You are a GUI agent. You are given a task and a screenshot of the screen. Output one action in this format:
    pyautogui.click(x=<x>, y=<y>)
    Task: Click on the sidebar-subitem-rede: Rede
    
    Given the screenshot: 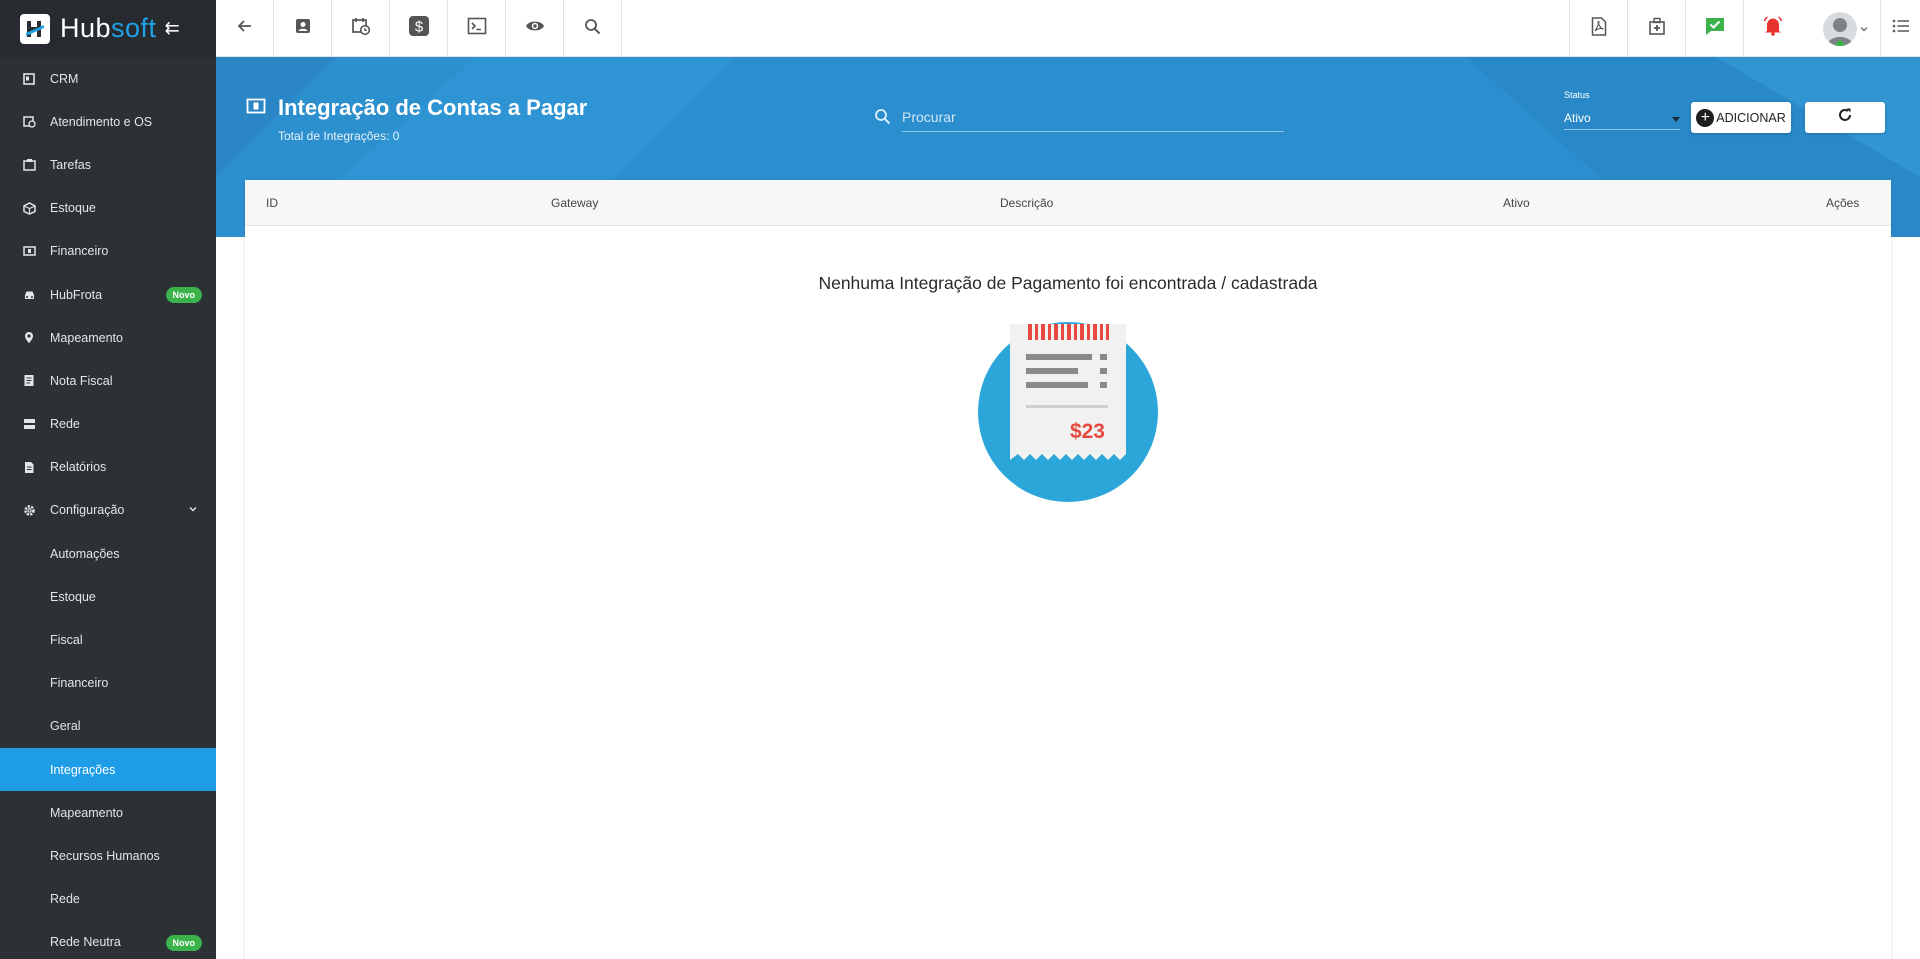 What is the action you would take?
    pyautogui.click(x=108, y=899)
    